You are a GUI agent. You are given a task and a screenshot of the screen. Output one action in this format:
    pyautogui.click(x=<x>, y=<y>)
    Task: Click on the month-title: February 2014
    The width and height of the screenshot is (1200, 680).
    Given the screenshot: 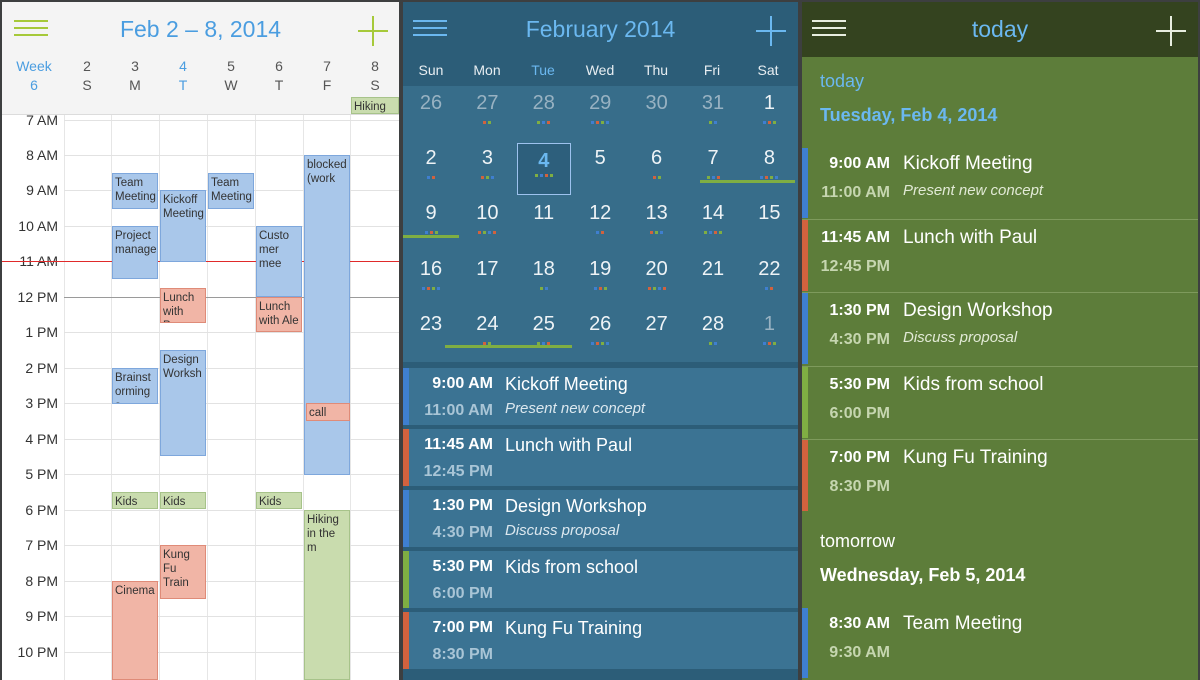 What is the action you would take?
    pyautogui.click(x=600, y=29)
    